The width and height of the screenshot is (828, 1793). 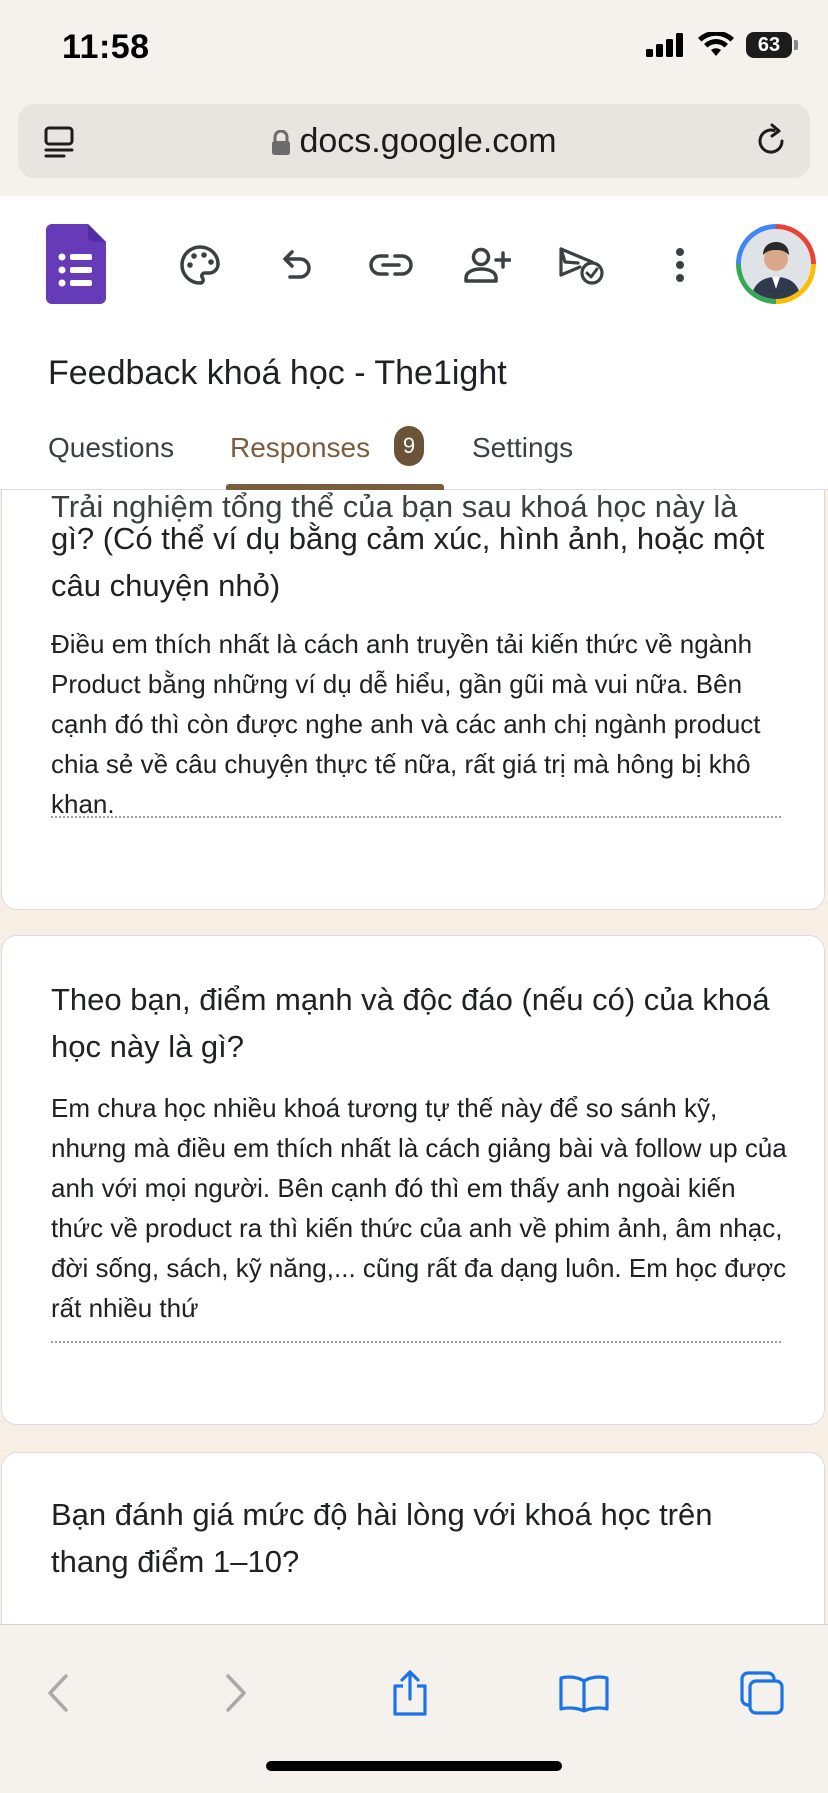 I want to click on forward-icon, so click(x=236, y=1693).